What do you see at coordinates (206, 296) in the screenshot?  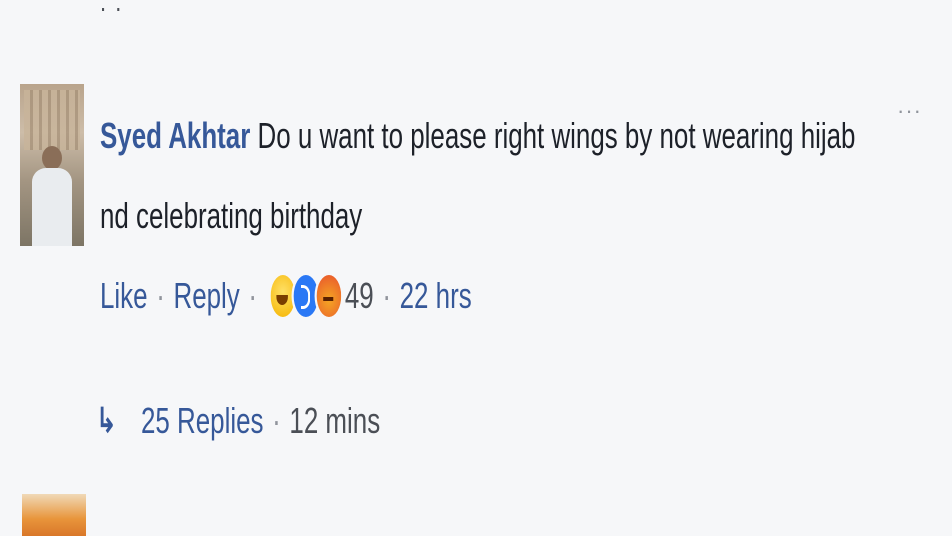 I see `reply-button: Reply` at bounding box center [206, 296].